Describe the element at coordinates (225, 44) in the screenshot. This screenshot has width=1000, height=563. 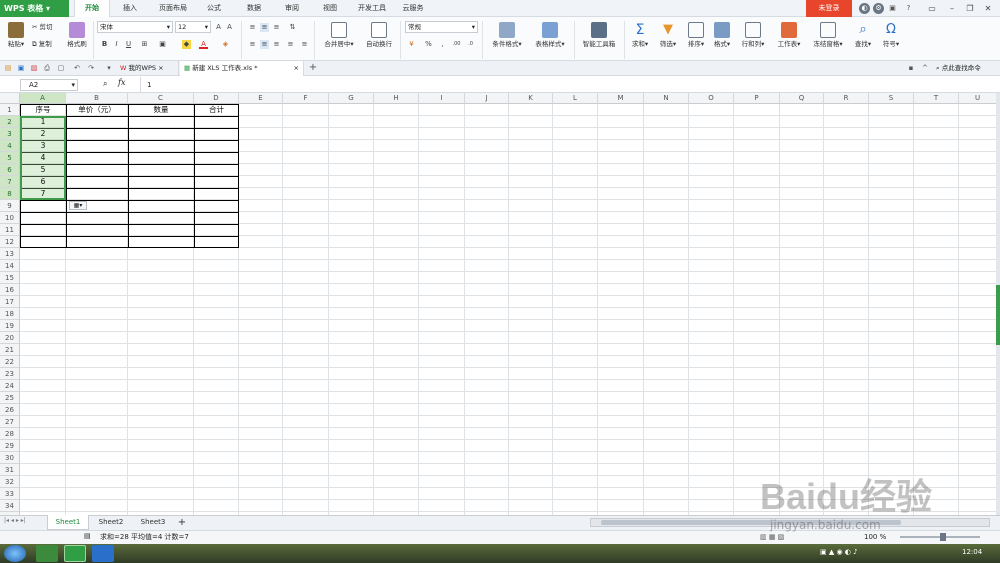
I see `clear-format-icon: ◈` at that location.